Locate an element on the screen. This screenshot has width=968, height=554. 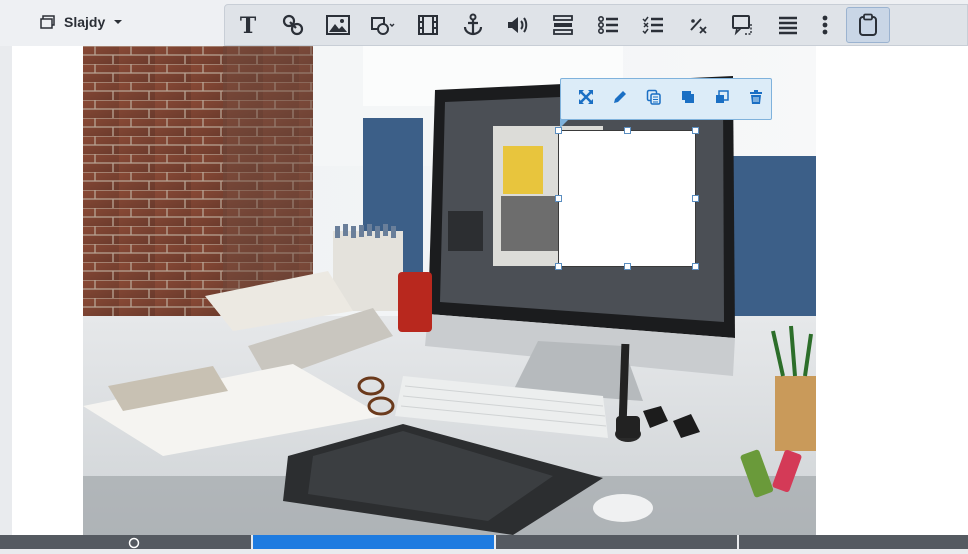
anchor-button is located at coordinates (472, 25).